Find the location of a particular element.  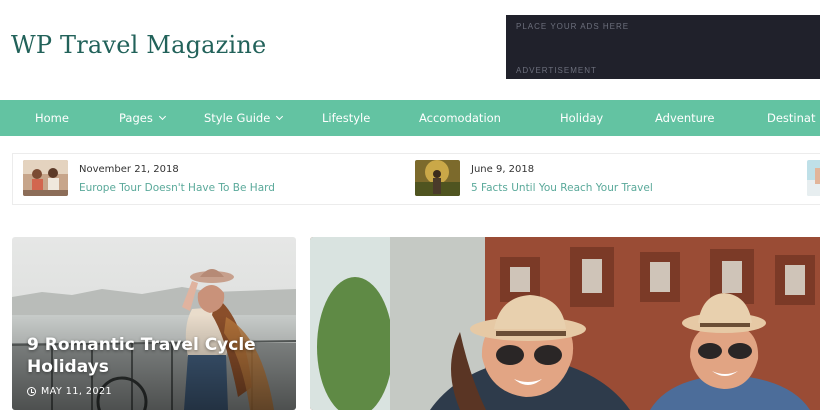

ticker-title-link: Europe Tour Doesn't Have To Be Hard is located at coordinates (177, 188).